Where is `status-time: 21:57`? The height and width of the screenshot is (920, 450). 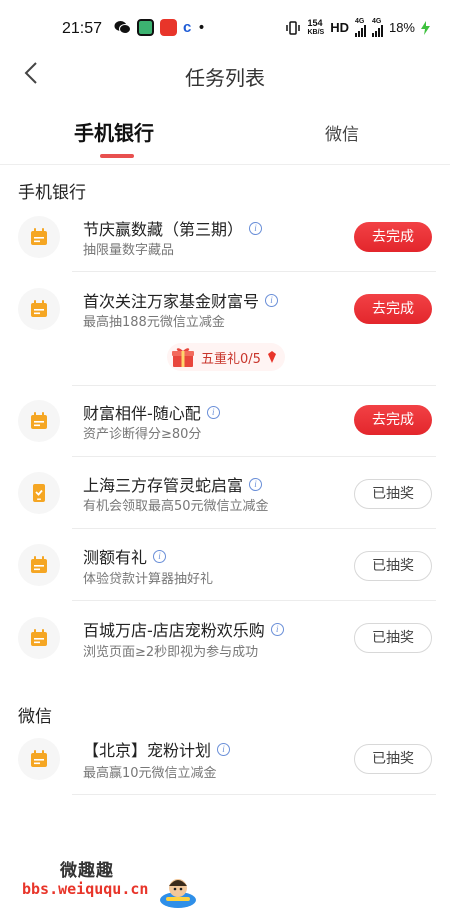
status-time: 21:57 is located at coordinates (82, 28).